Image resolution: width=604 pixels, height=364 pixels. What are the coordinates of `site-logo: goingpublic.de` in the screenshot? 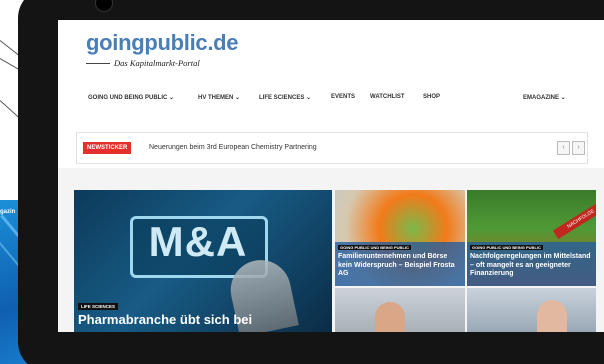 It's located at (162, 43).